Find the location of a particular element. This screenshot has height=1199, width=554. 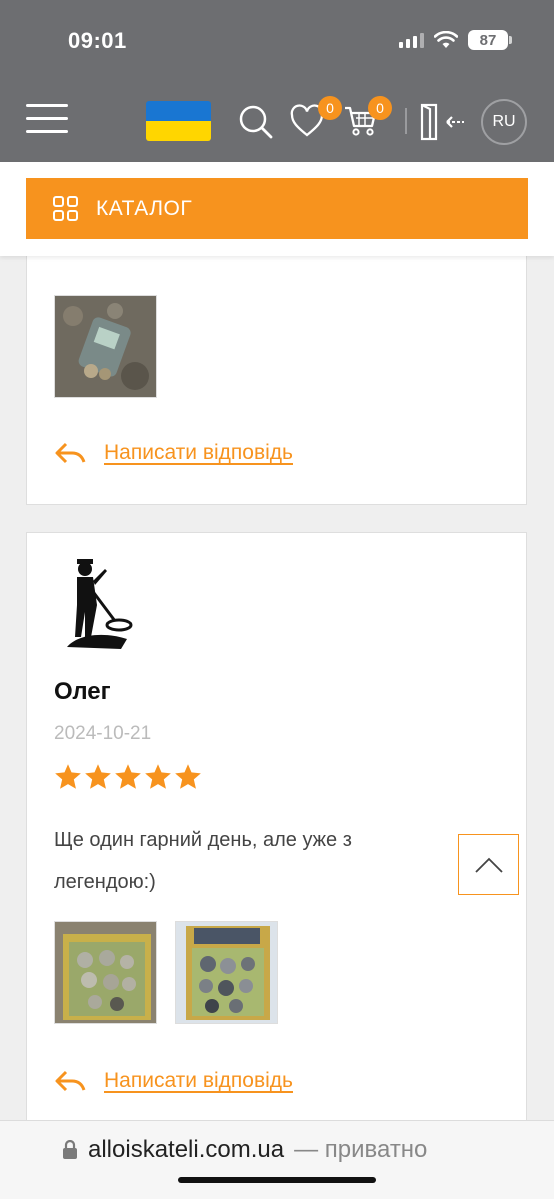

avatar is located at coordinates (100, 604).